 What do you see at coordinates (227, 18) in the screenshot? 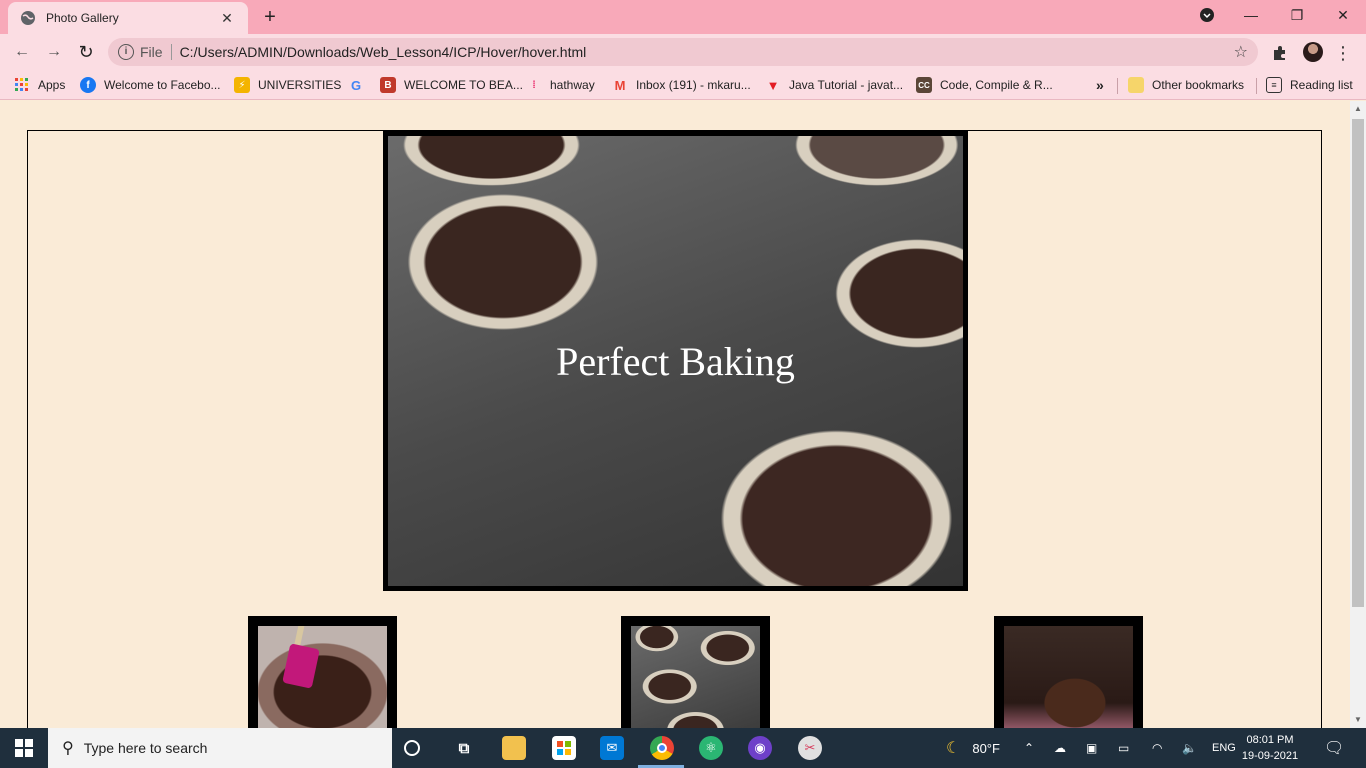
I see `tab-close-icon: ✕` at bounding box center [227, 18].